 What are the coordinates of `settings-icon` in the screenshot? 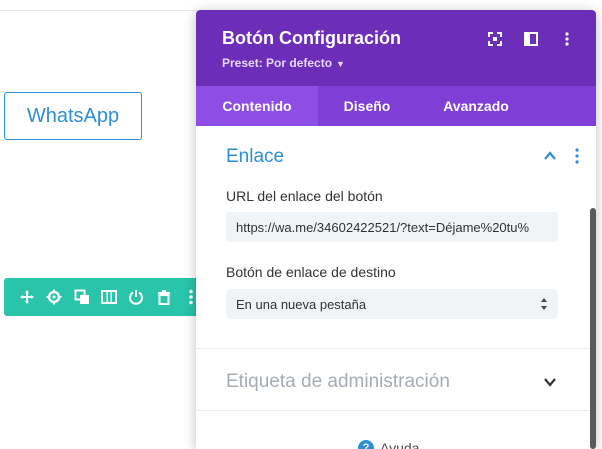 It's located at (53, 297).